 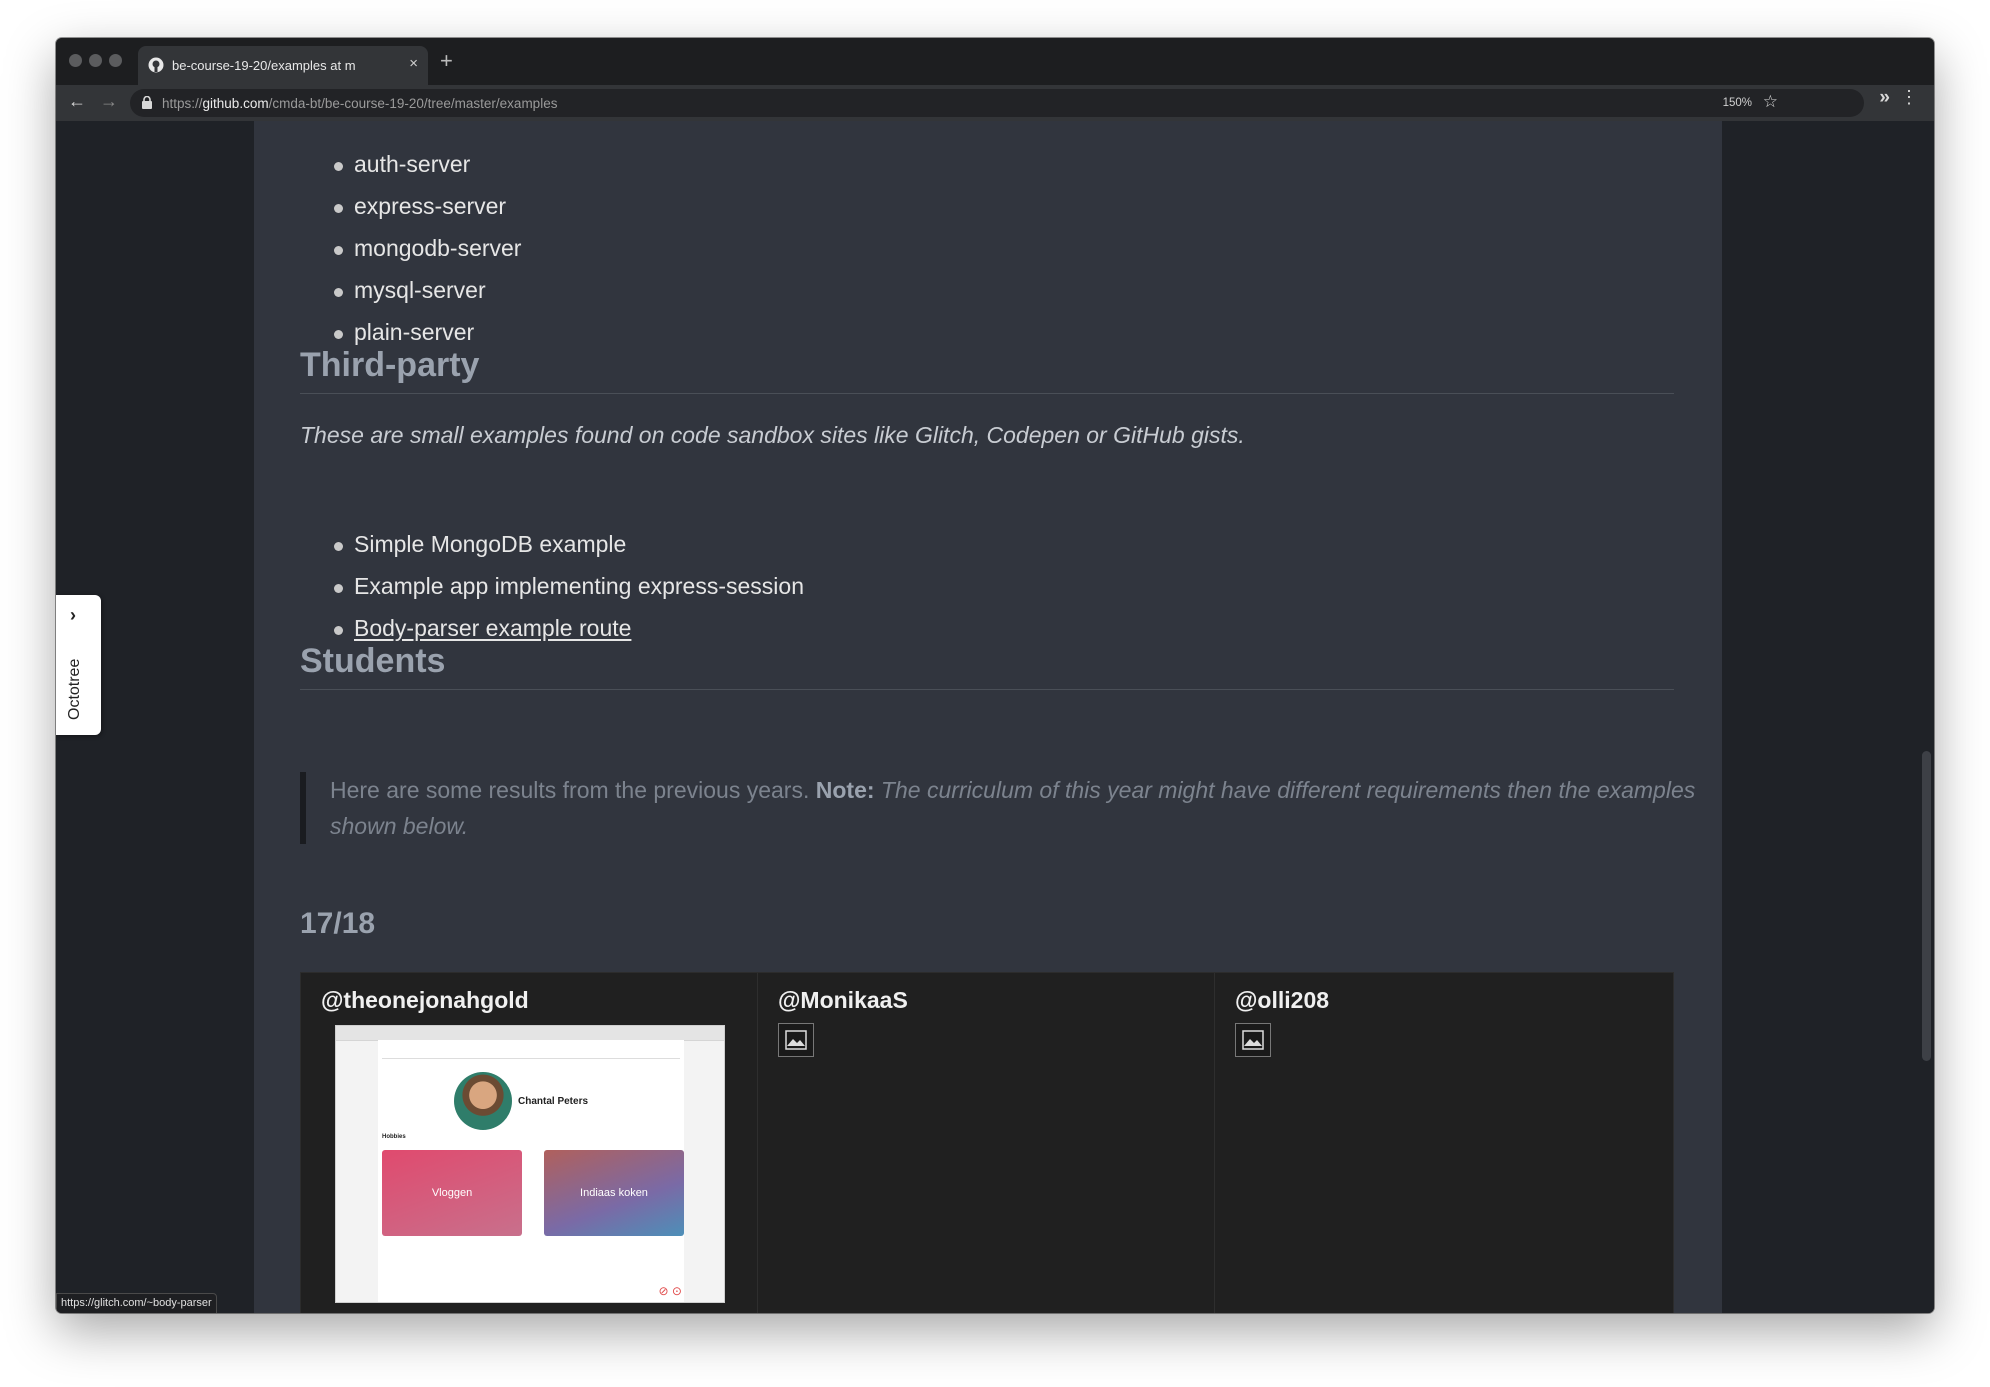 I want to click on avatar, so click(x=483, y=1101).